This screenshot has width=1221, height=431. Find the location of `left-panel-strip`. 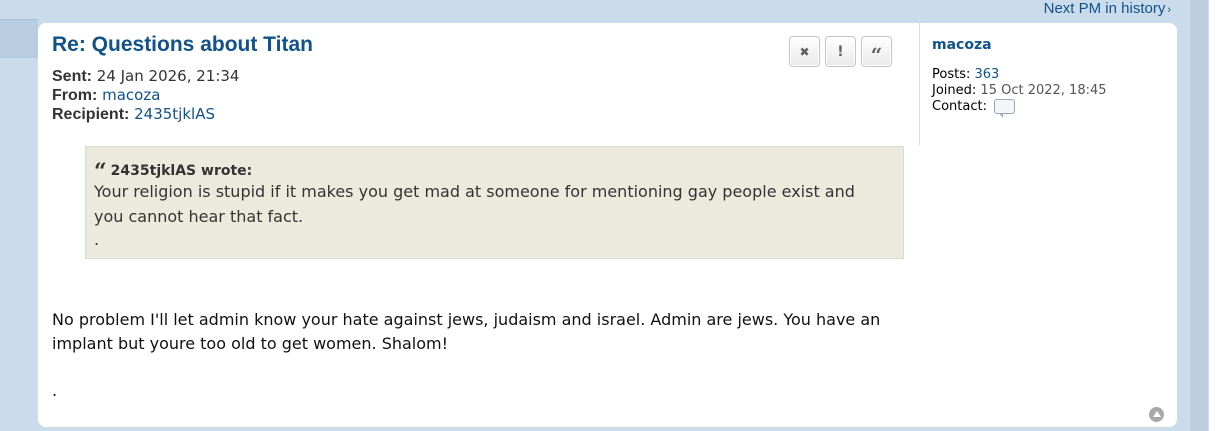

left-panel-strip is located at coordinates (19, 39).